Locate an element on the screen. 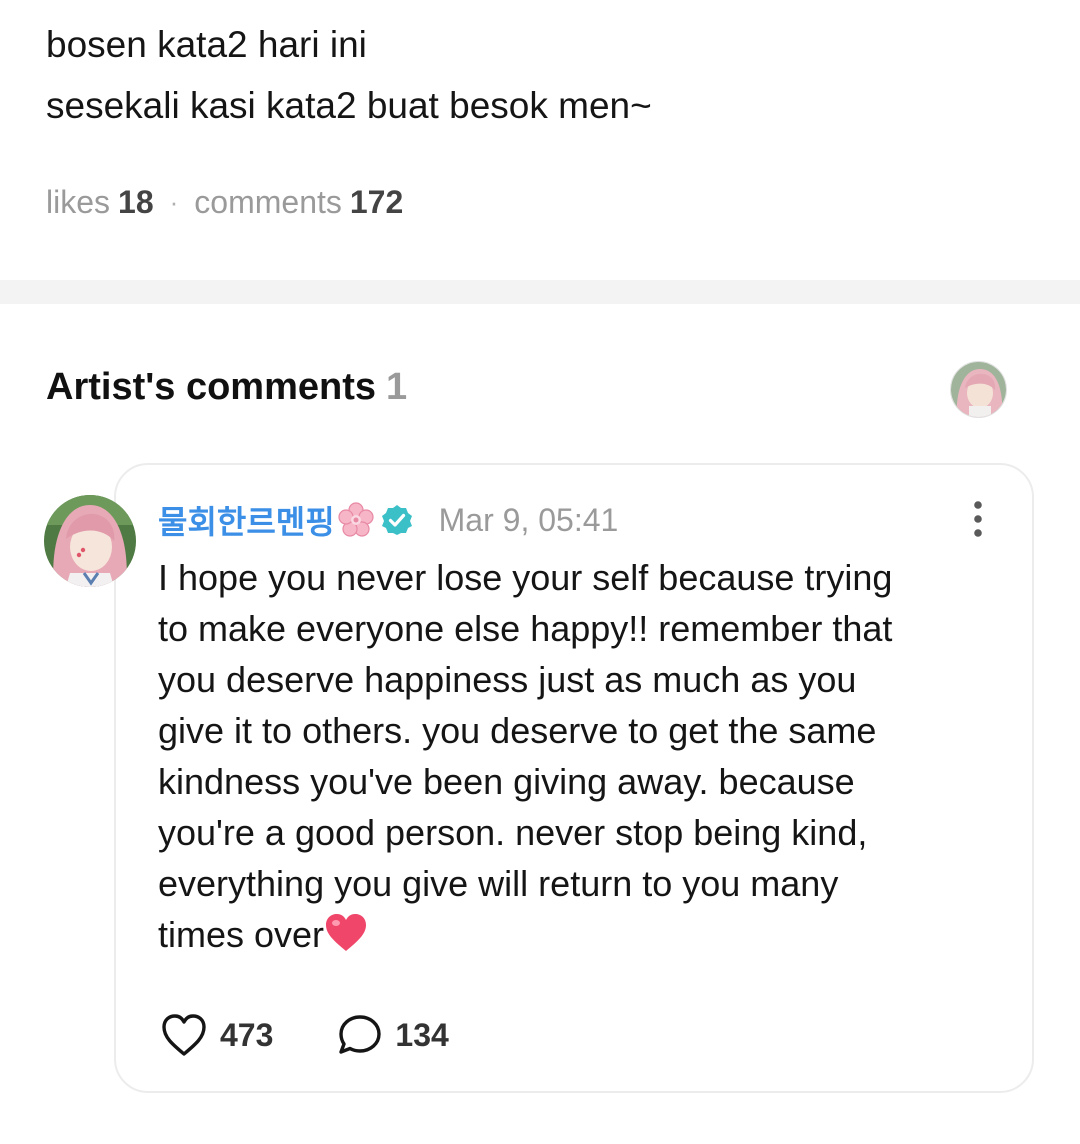 Image resolution: width=1080 pixels, height=1144 pixels. heart-outline-icon is located at coordinates (184, 1035).